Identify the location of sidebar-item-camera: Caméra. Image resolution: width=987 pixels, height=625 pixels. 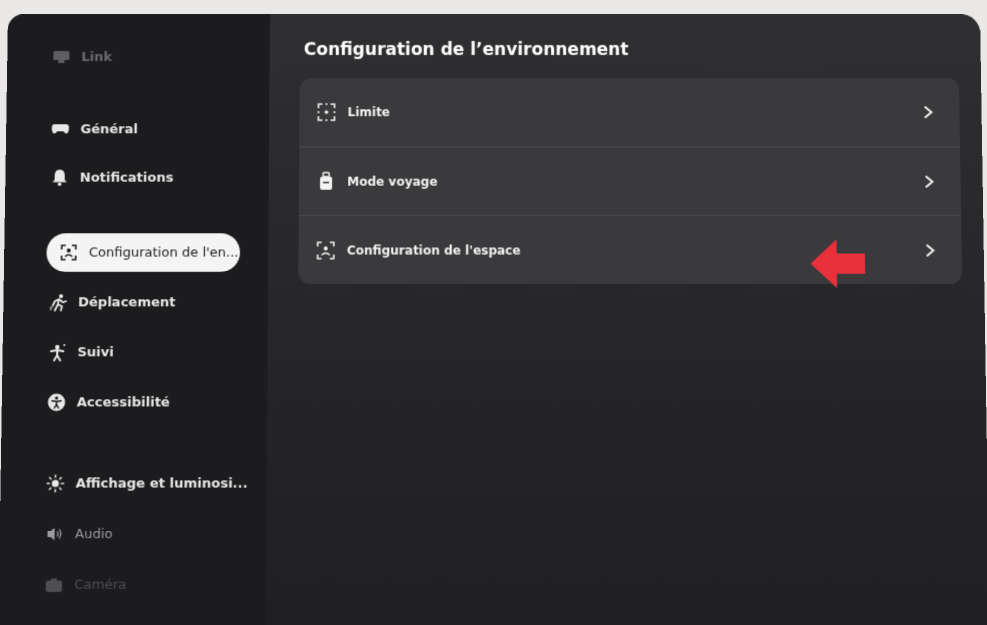
(84, 584).